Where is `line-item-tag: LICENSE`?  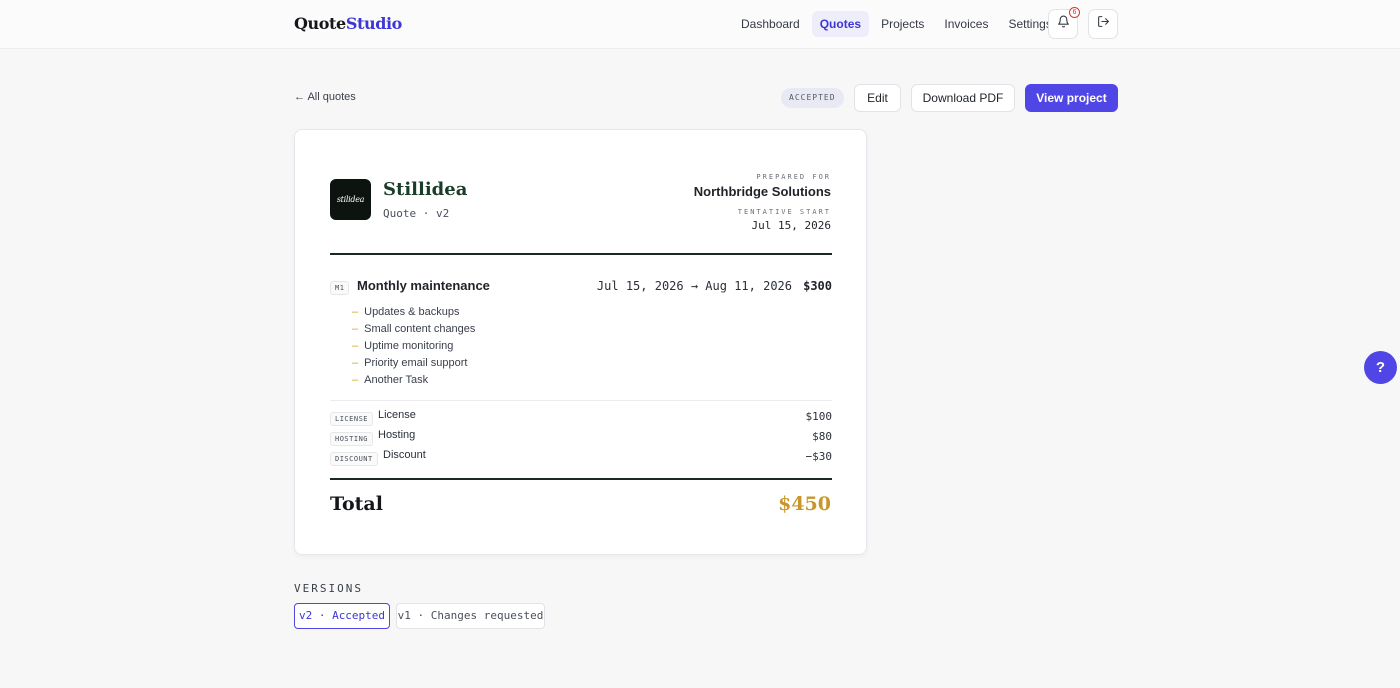
line-item-tag: LICENSE is located at coordinates (352, 419).